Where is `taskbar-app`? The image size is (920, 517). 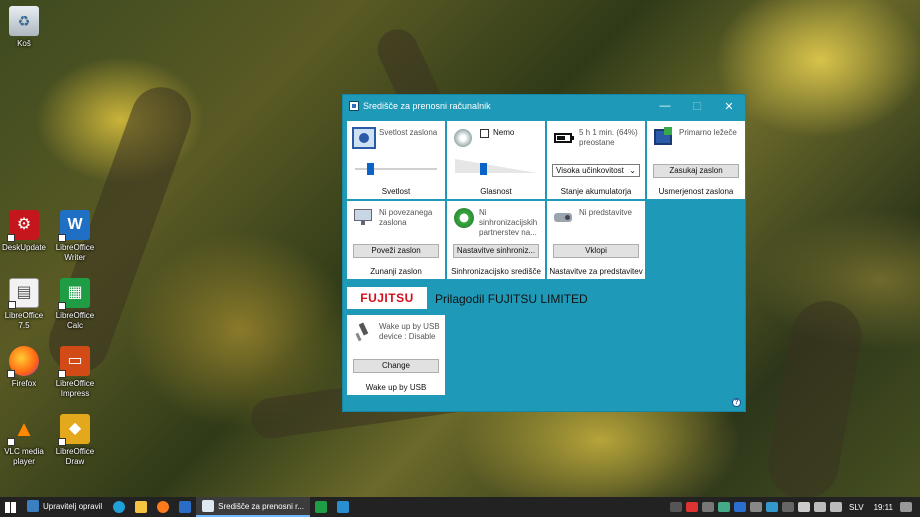
taskbar-app is located at coordinates (343, 507).